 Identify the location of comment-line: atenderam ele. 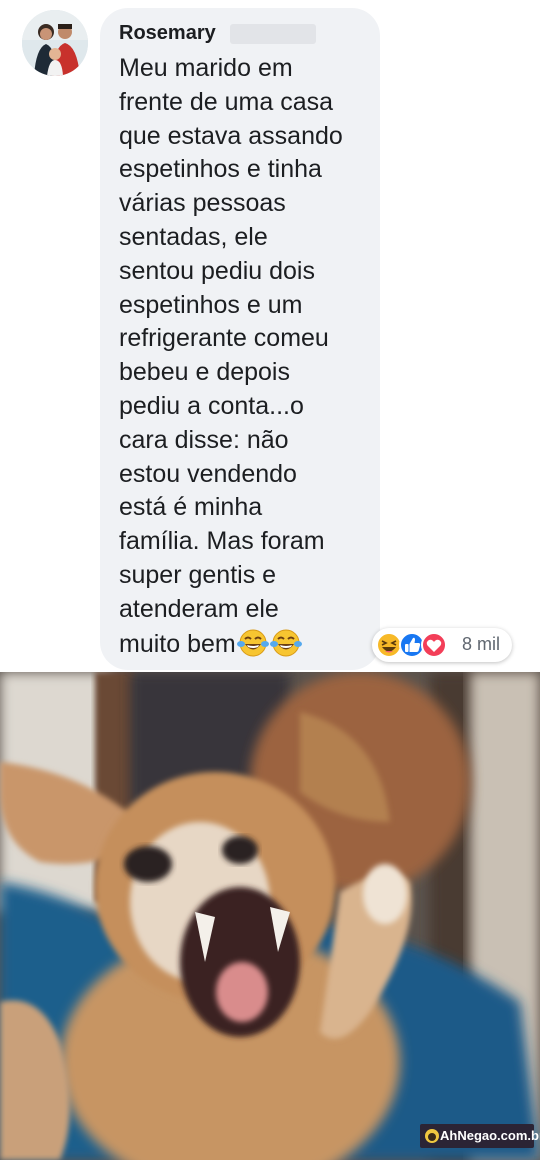
(199, 608).